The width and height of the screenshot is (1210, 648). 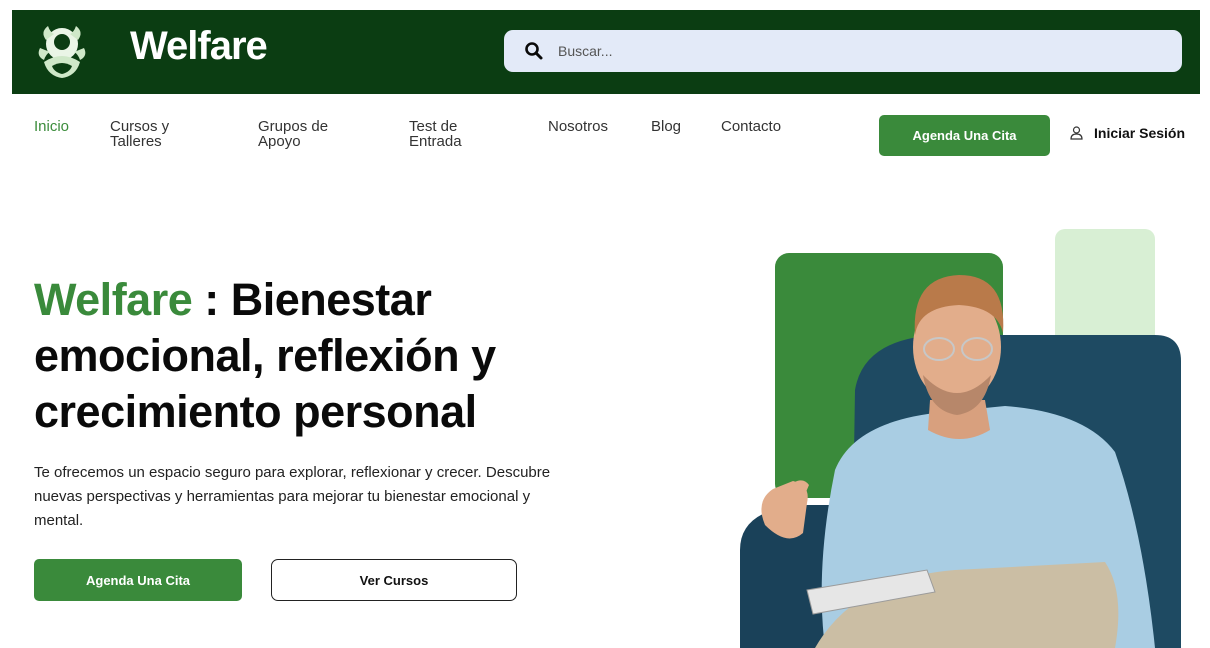 What do you see at coordinates (433, 126) in the screenshot?
I see `nav-item-label: Test de` at bounding box center [433, 126].